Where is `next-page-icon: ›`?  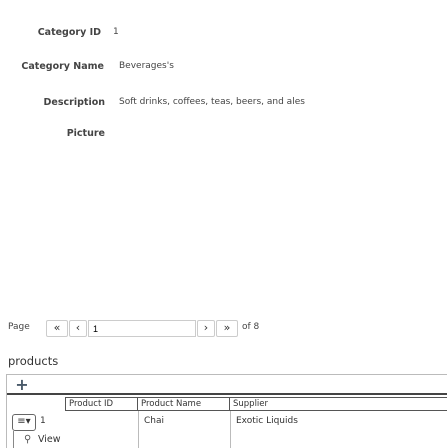
next-page-icon: › is located at coordinates (206, 327).